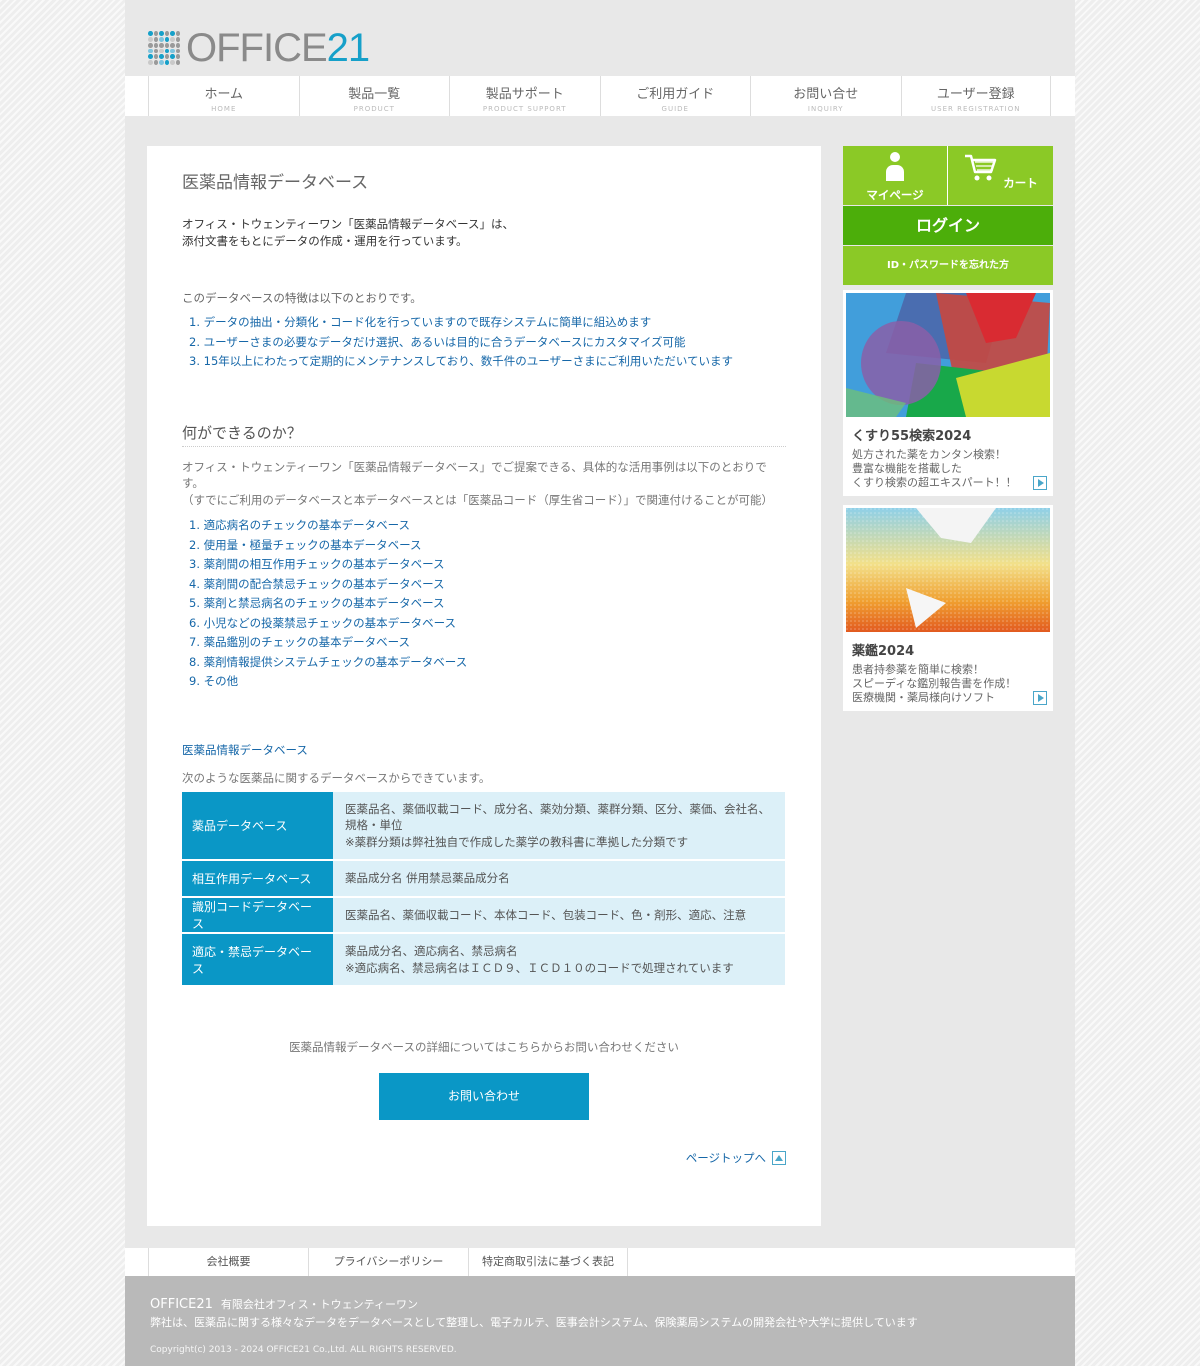 This screenshot has height=1366, width=1200. Describe the element at coordinates (675, 109) in the screenshot. I see `nav-sublabel: GUIDE` at that location.